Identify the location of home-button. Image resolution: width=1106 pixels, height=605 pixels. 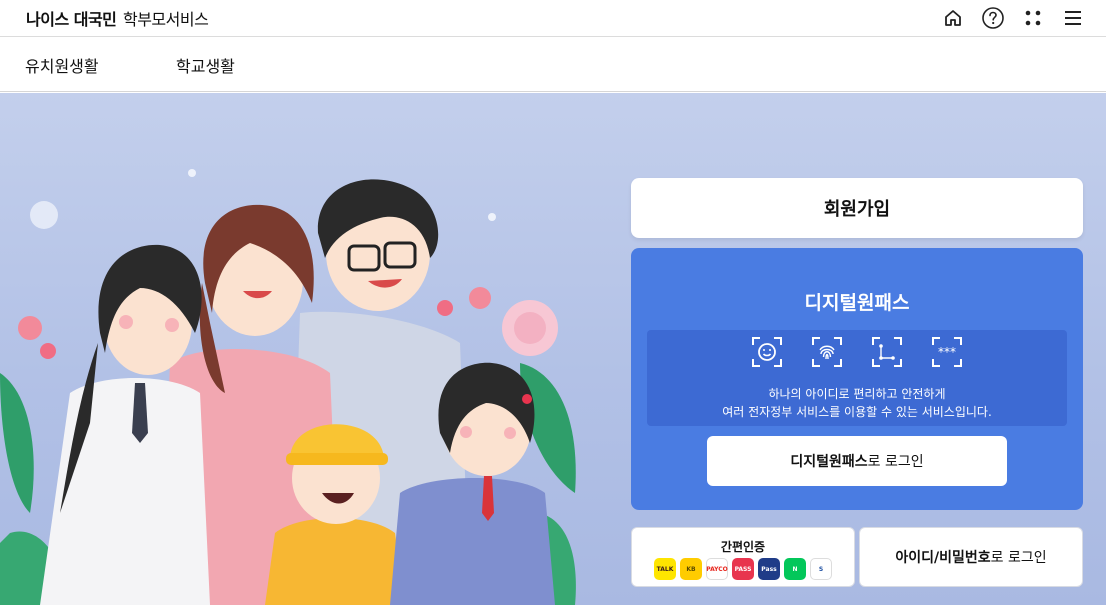
(953, 18).